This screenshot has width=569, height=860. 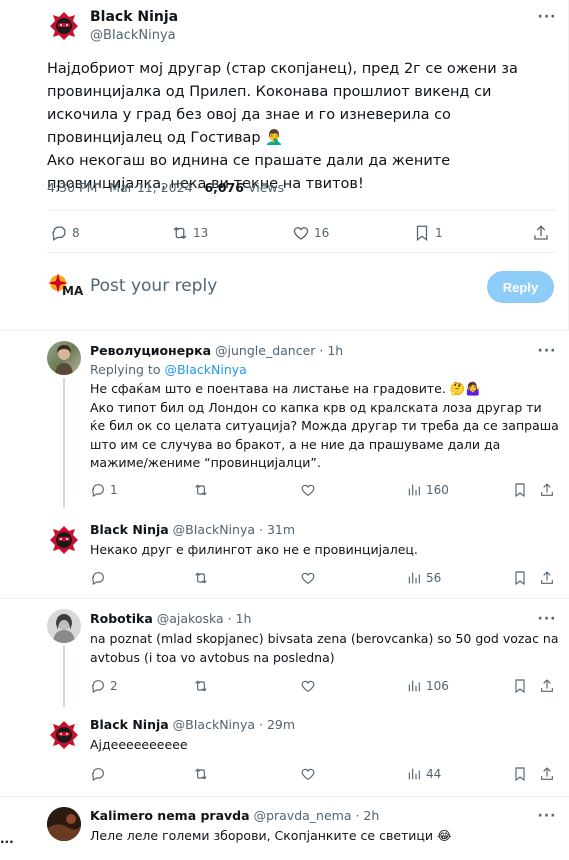 I want to click on post-action-bar: 44, so click(x=323, y=775).